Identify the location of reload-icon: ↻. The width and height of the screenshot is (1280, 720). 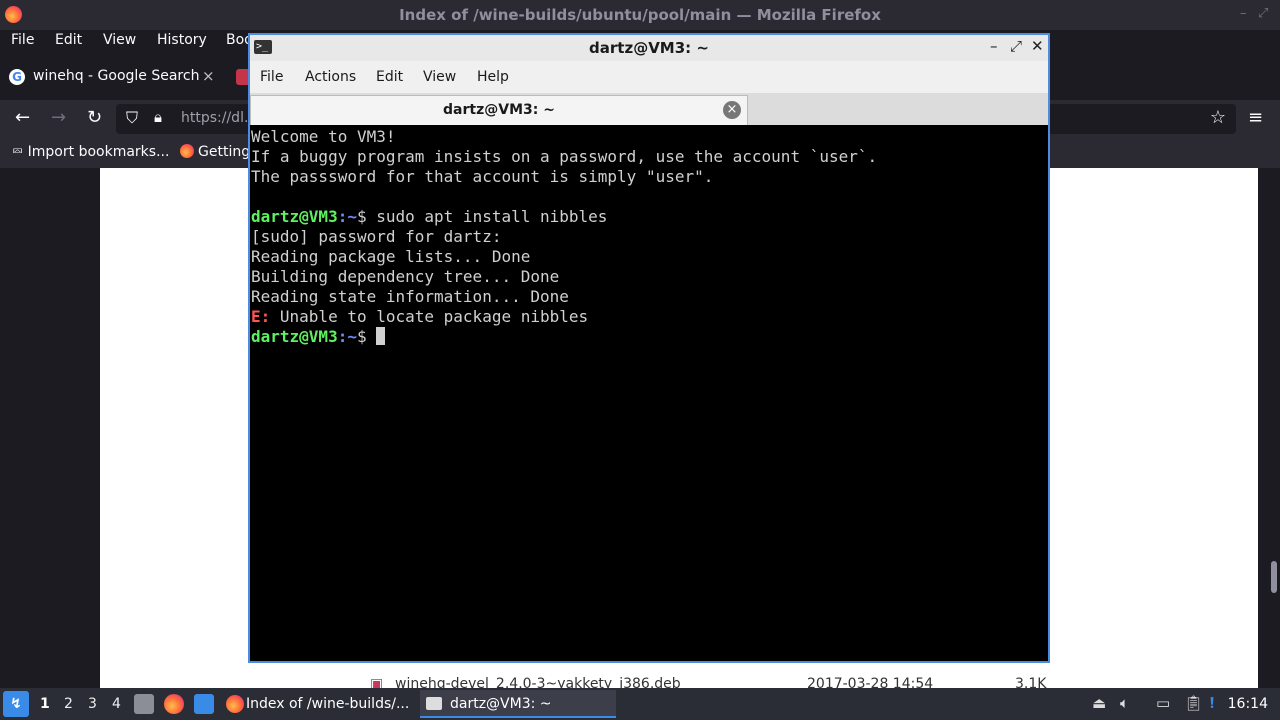
(94, 117).